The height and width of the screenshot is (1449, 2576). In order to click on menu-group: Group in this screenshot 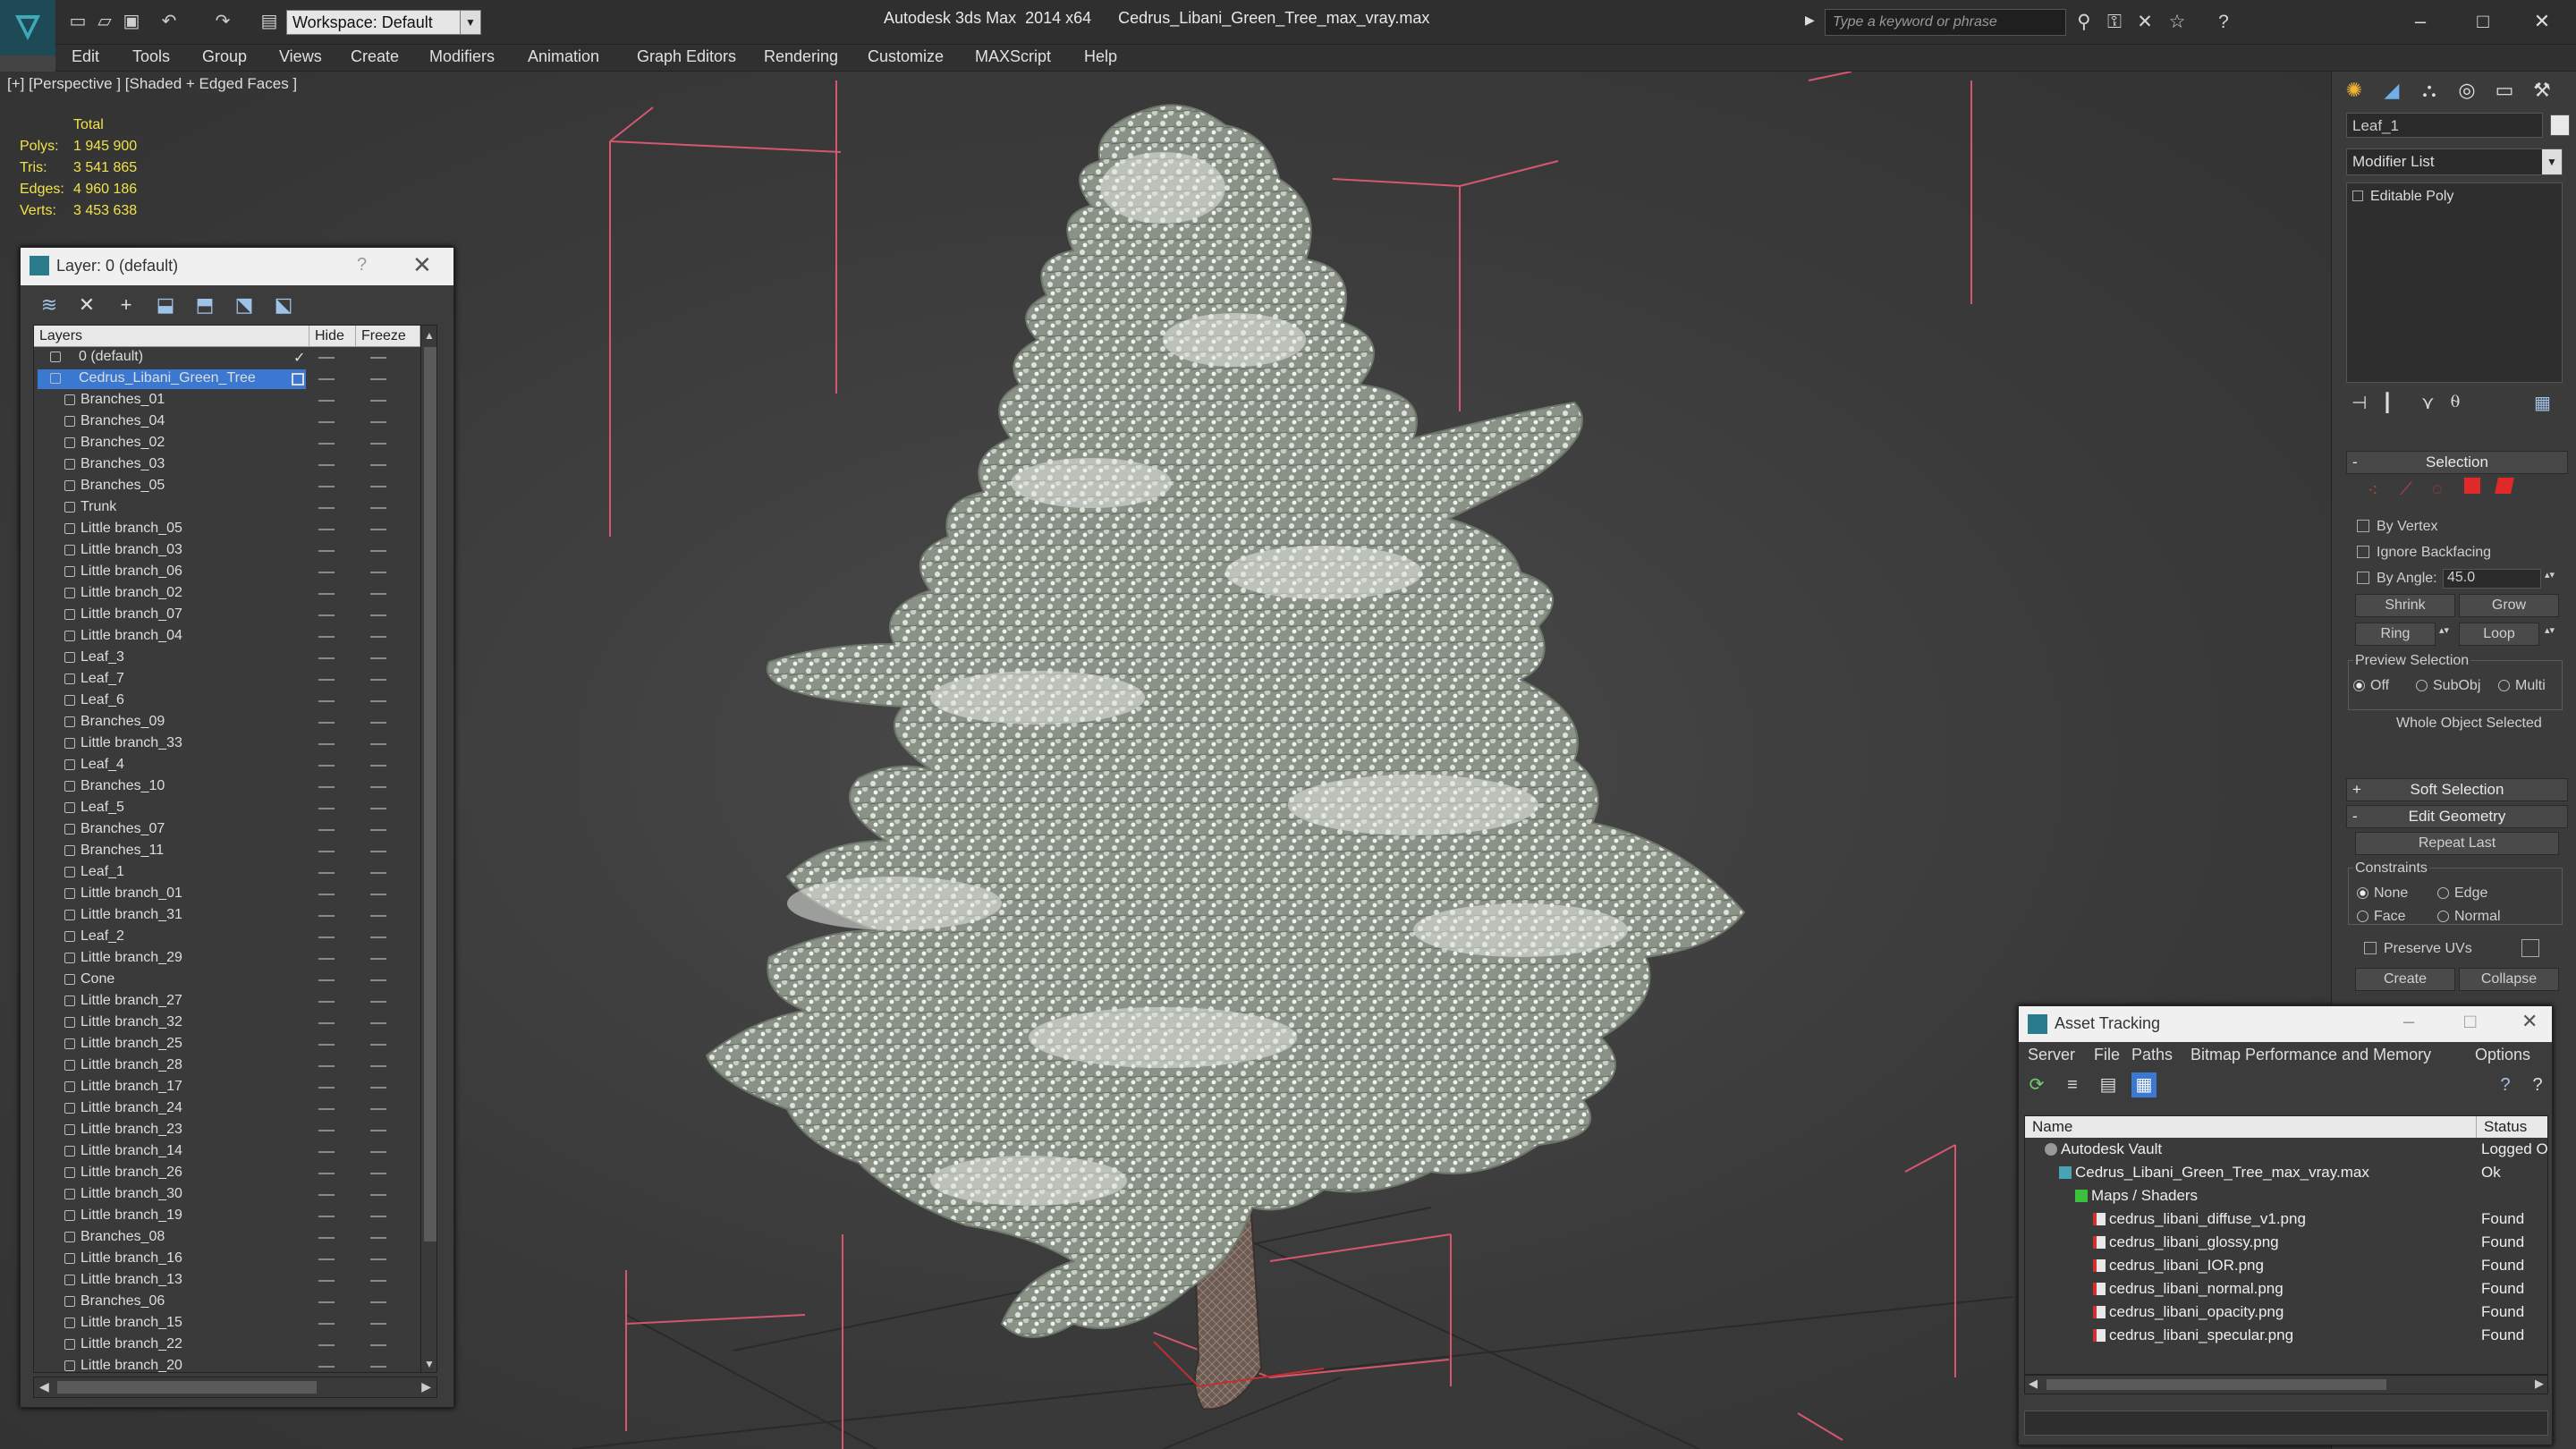, I will do `click(224, 56)`.